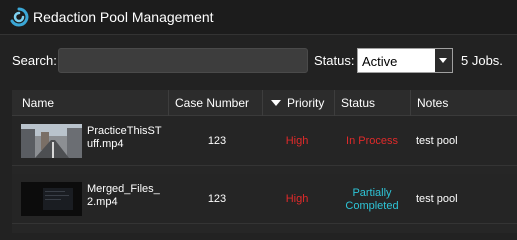 This screenshot has width=517, height=240. Describe the element at coordinates (123, 195) in the screenshot. I see `file-name: Merged_Files_2.mp4` at that location.